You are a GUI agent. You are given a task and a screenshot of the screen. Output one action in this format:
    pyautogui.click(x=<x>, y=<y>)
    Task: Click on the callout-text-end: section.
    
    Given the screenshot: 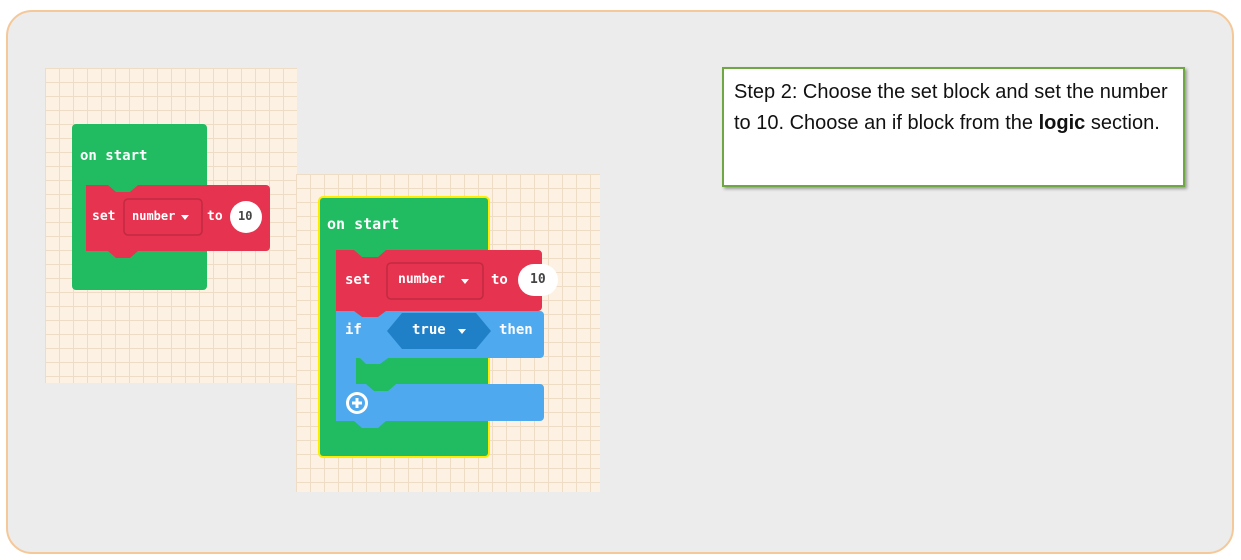 What is the action you would take?
    pyautogui.click(x=1122, y=123)
    